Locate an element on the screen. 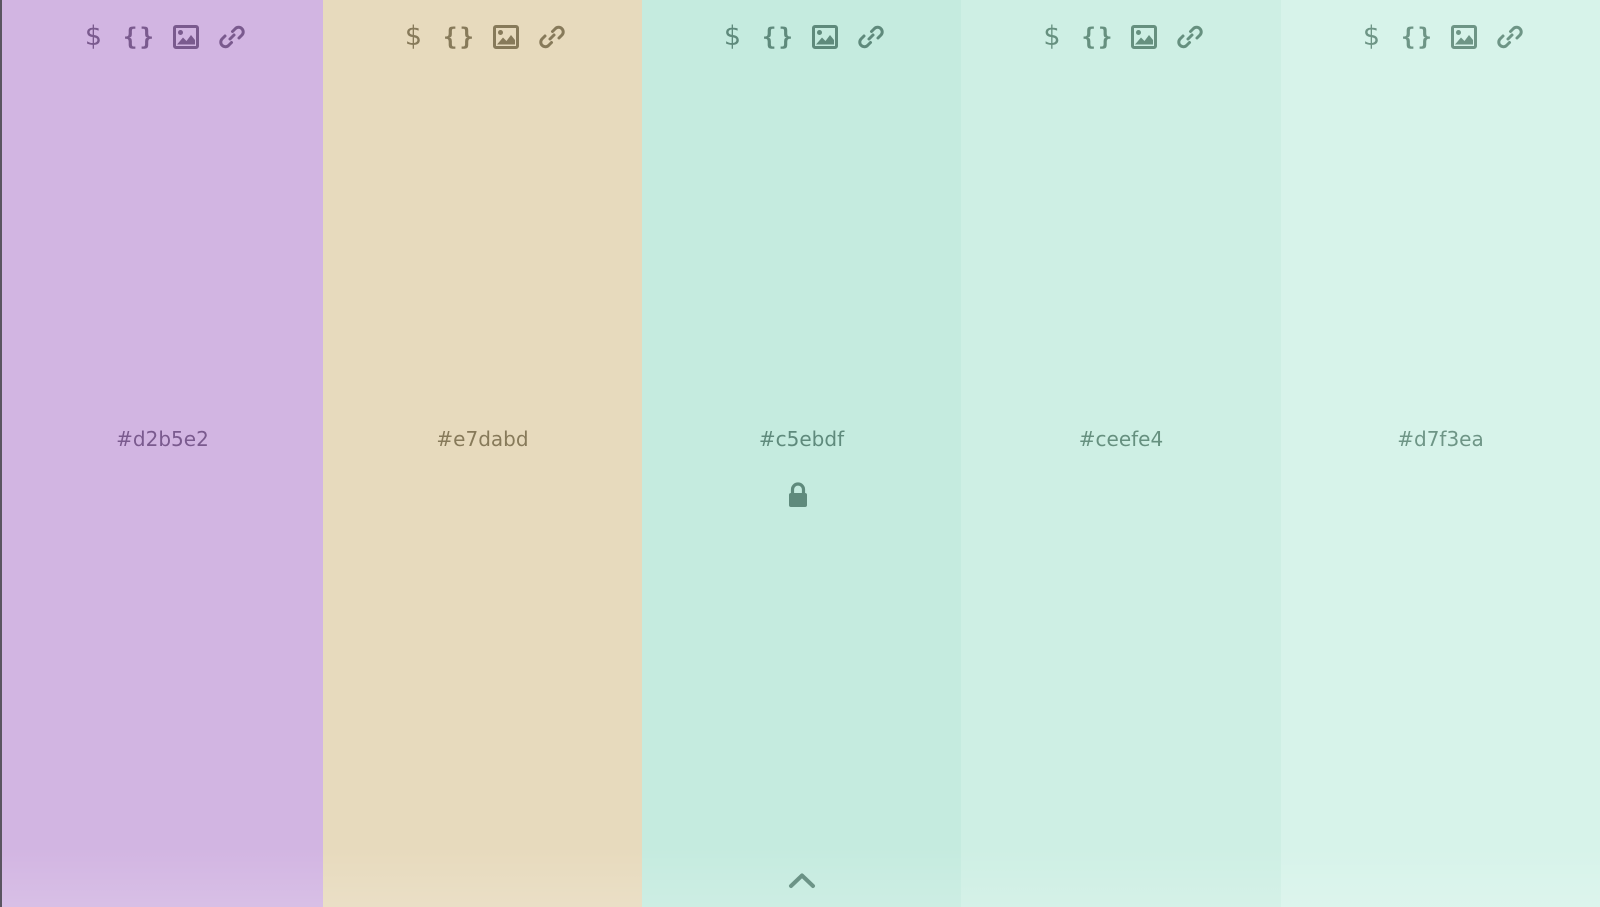 Image resolution: width=1600 pixels, height=907 pixels. hex-label: #ceefe4 is located at coordinates (1121, 439).